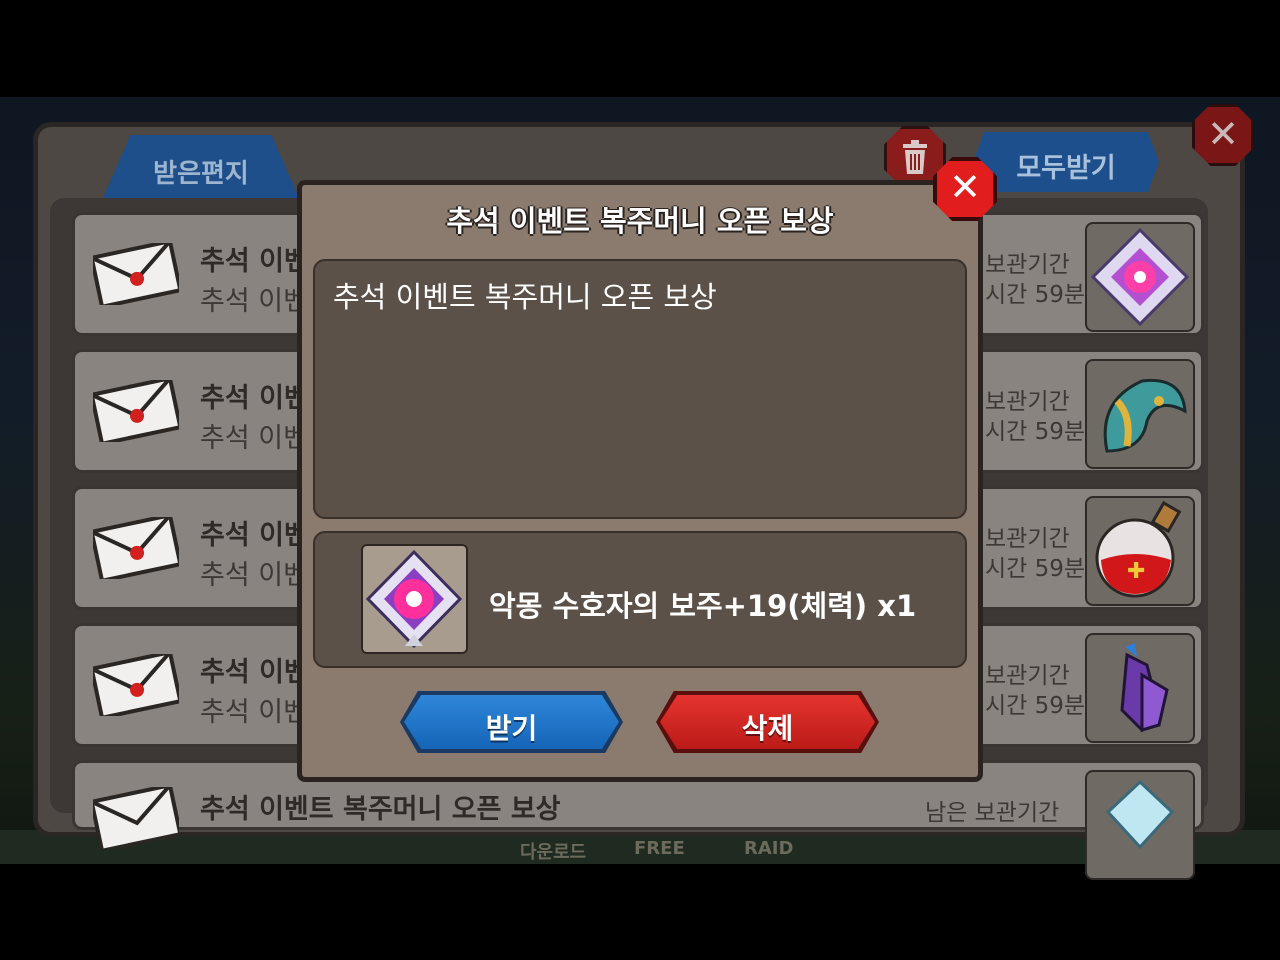  What do you see at coordinates (1140, 551) in the screenshot?
I see `potion-icon: ✚` at bounding box center [1140, 551].